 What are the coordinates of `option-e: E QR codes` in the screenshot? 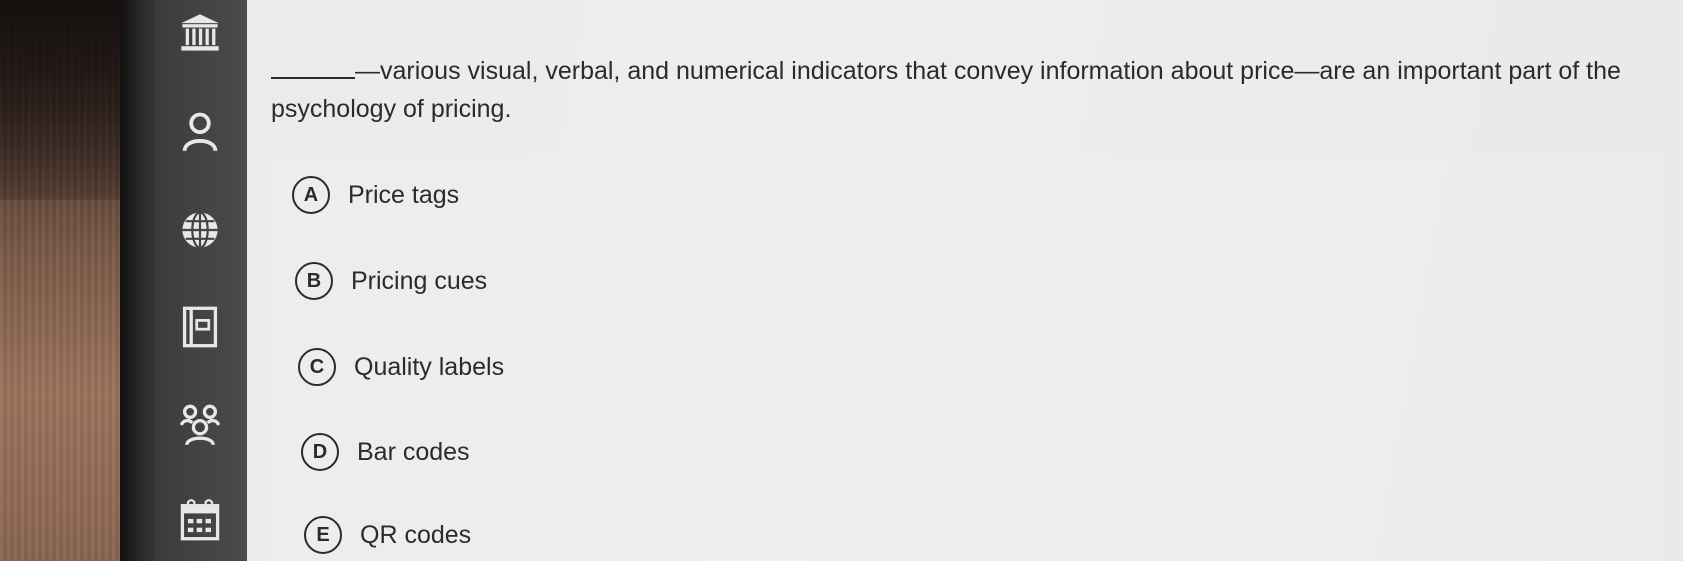 It's located at (387, 535).